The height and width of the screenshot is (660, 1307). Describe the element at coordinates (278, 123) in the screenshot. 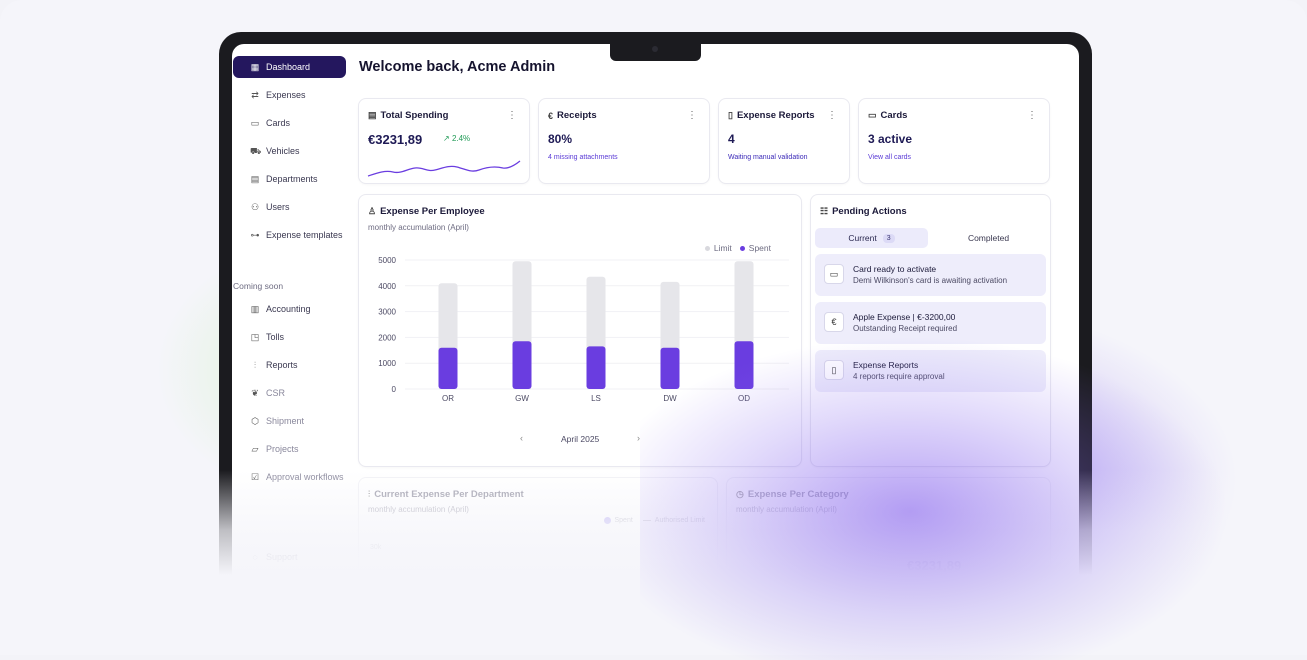

I see `sidebar-item-label: Cards` at that location.